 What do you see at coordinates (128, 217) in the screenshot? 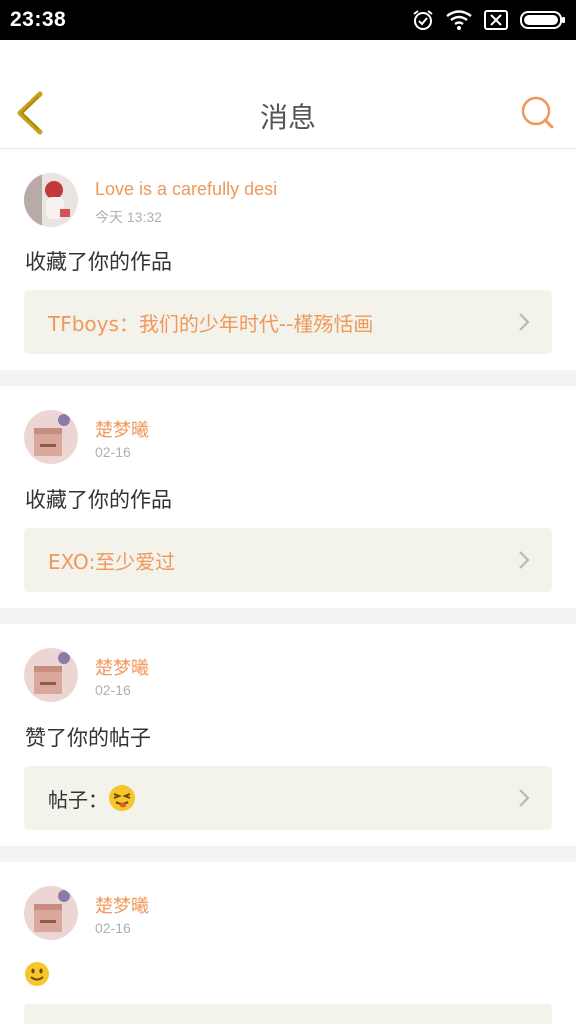
I see `post-time: 今天 13:32` at bounding box center [128, 217].